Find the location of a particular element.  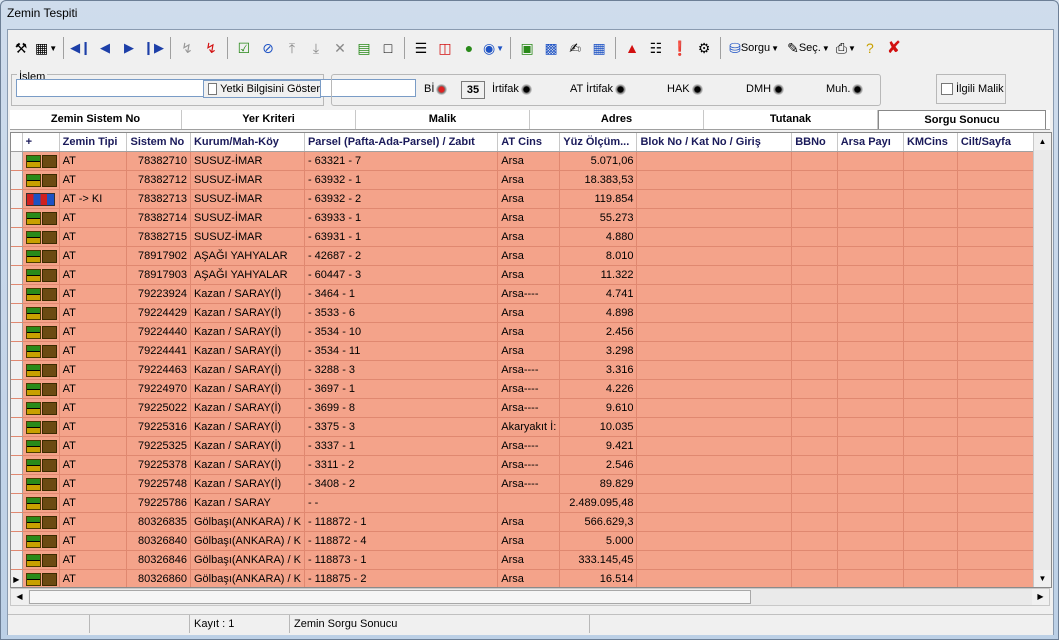

tab-zemin-sistem-no: Zemin Sistem No is located at coordinates (96, 119).